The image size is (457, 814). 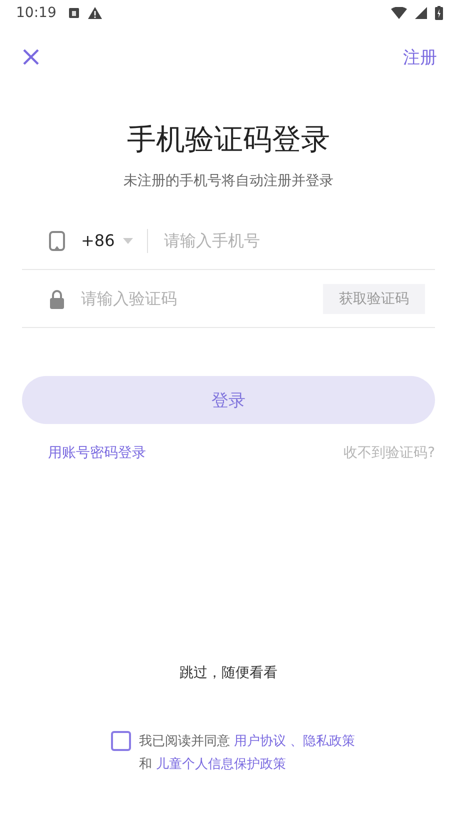 I want to click on warning-icon, so click(x=95, y=13).